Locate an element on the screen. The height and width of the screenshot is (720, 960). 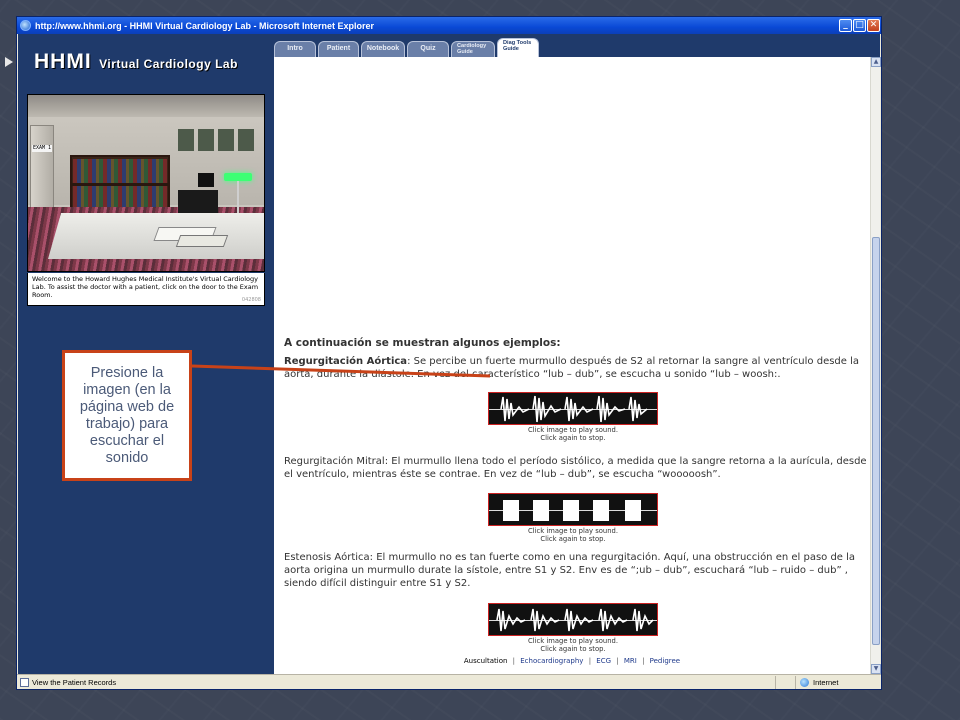
aortic-regurgitation-sound-waveform is located at coordinates (573, 408).